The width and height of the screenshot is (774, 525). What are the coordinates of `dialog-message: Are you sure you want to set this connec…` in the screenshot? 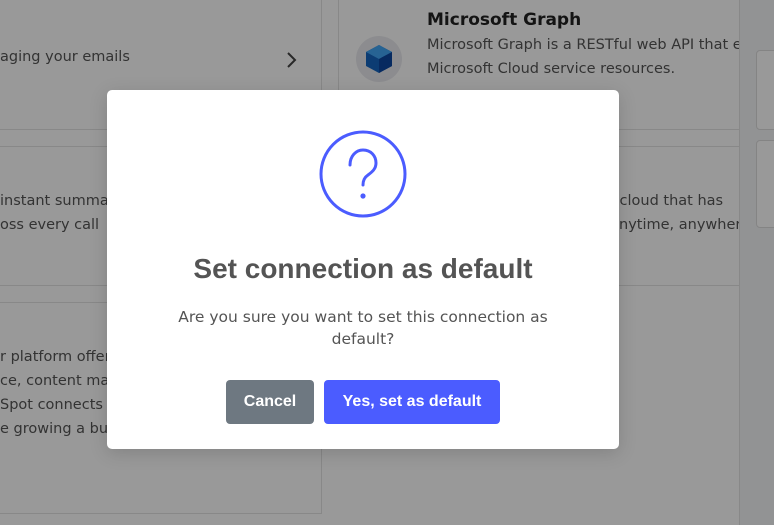 It's located at (363, 328).